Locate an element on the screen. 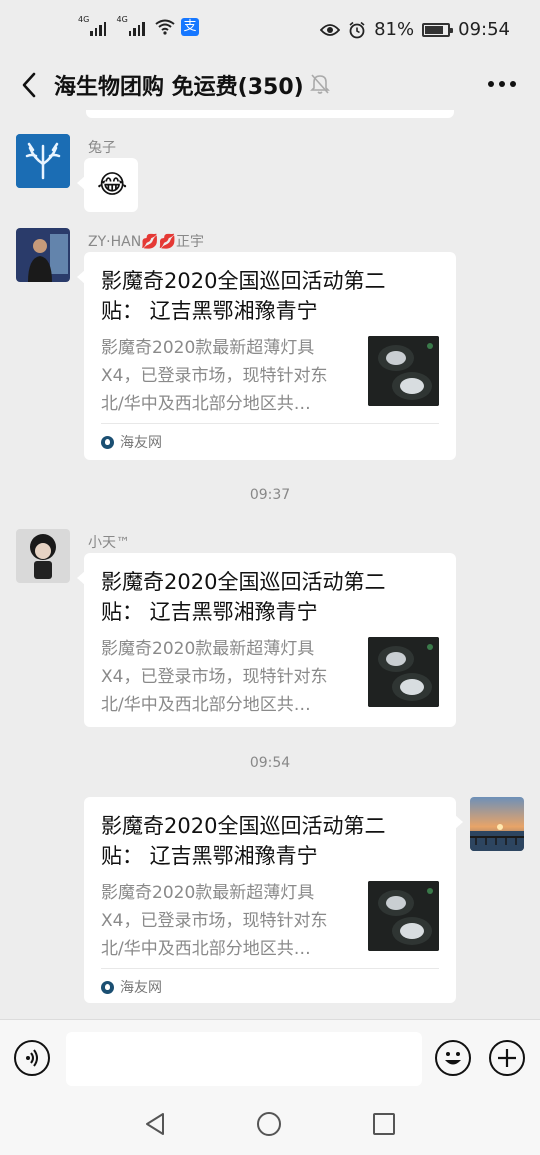  plus-icon is located at coordinates (507, 1058).